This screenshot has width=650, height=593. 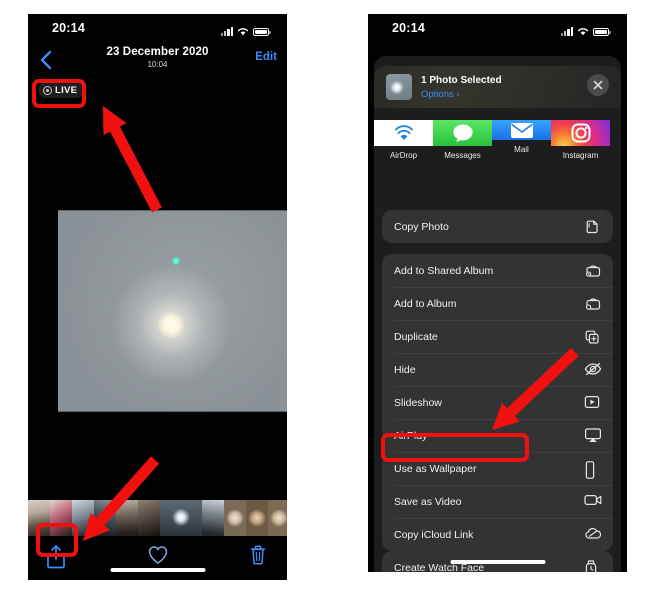 What do you see at coordinates (405, 369) in the screenshot?
I see `share-option-label: Hide` at bounding box center [405, 369].